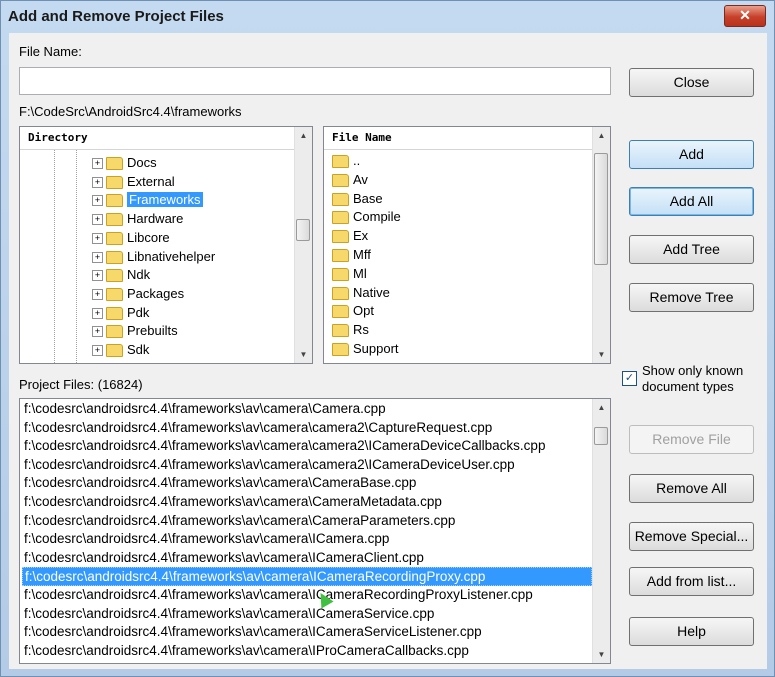  I want to click on project-files-scrollbar: ▲ ▼, so click(601, 531).